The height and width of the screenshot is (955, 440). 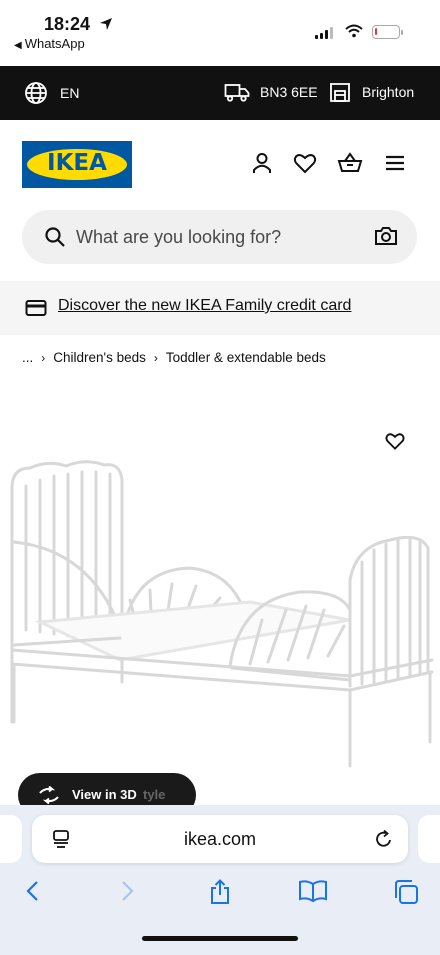 I want to click on location-arrow-icon, so click(x=106, y=24).